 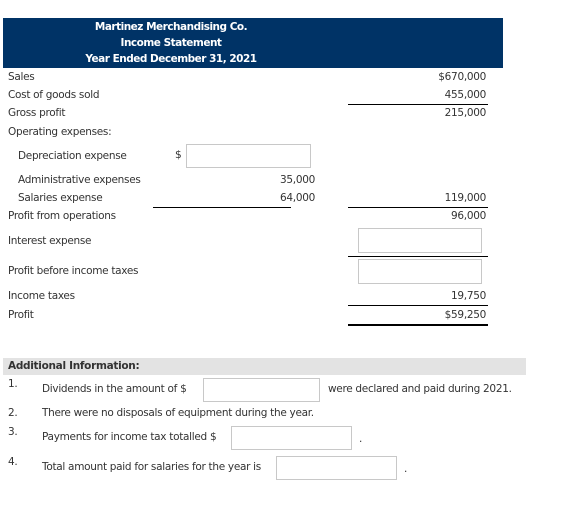 What do you see at coordinates (465, 113) in the screenshot?
I see `gross-profit-value: 215,000` at bounding box center [465, 113].